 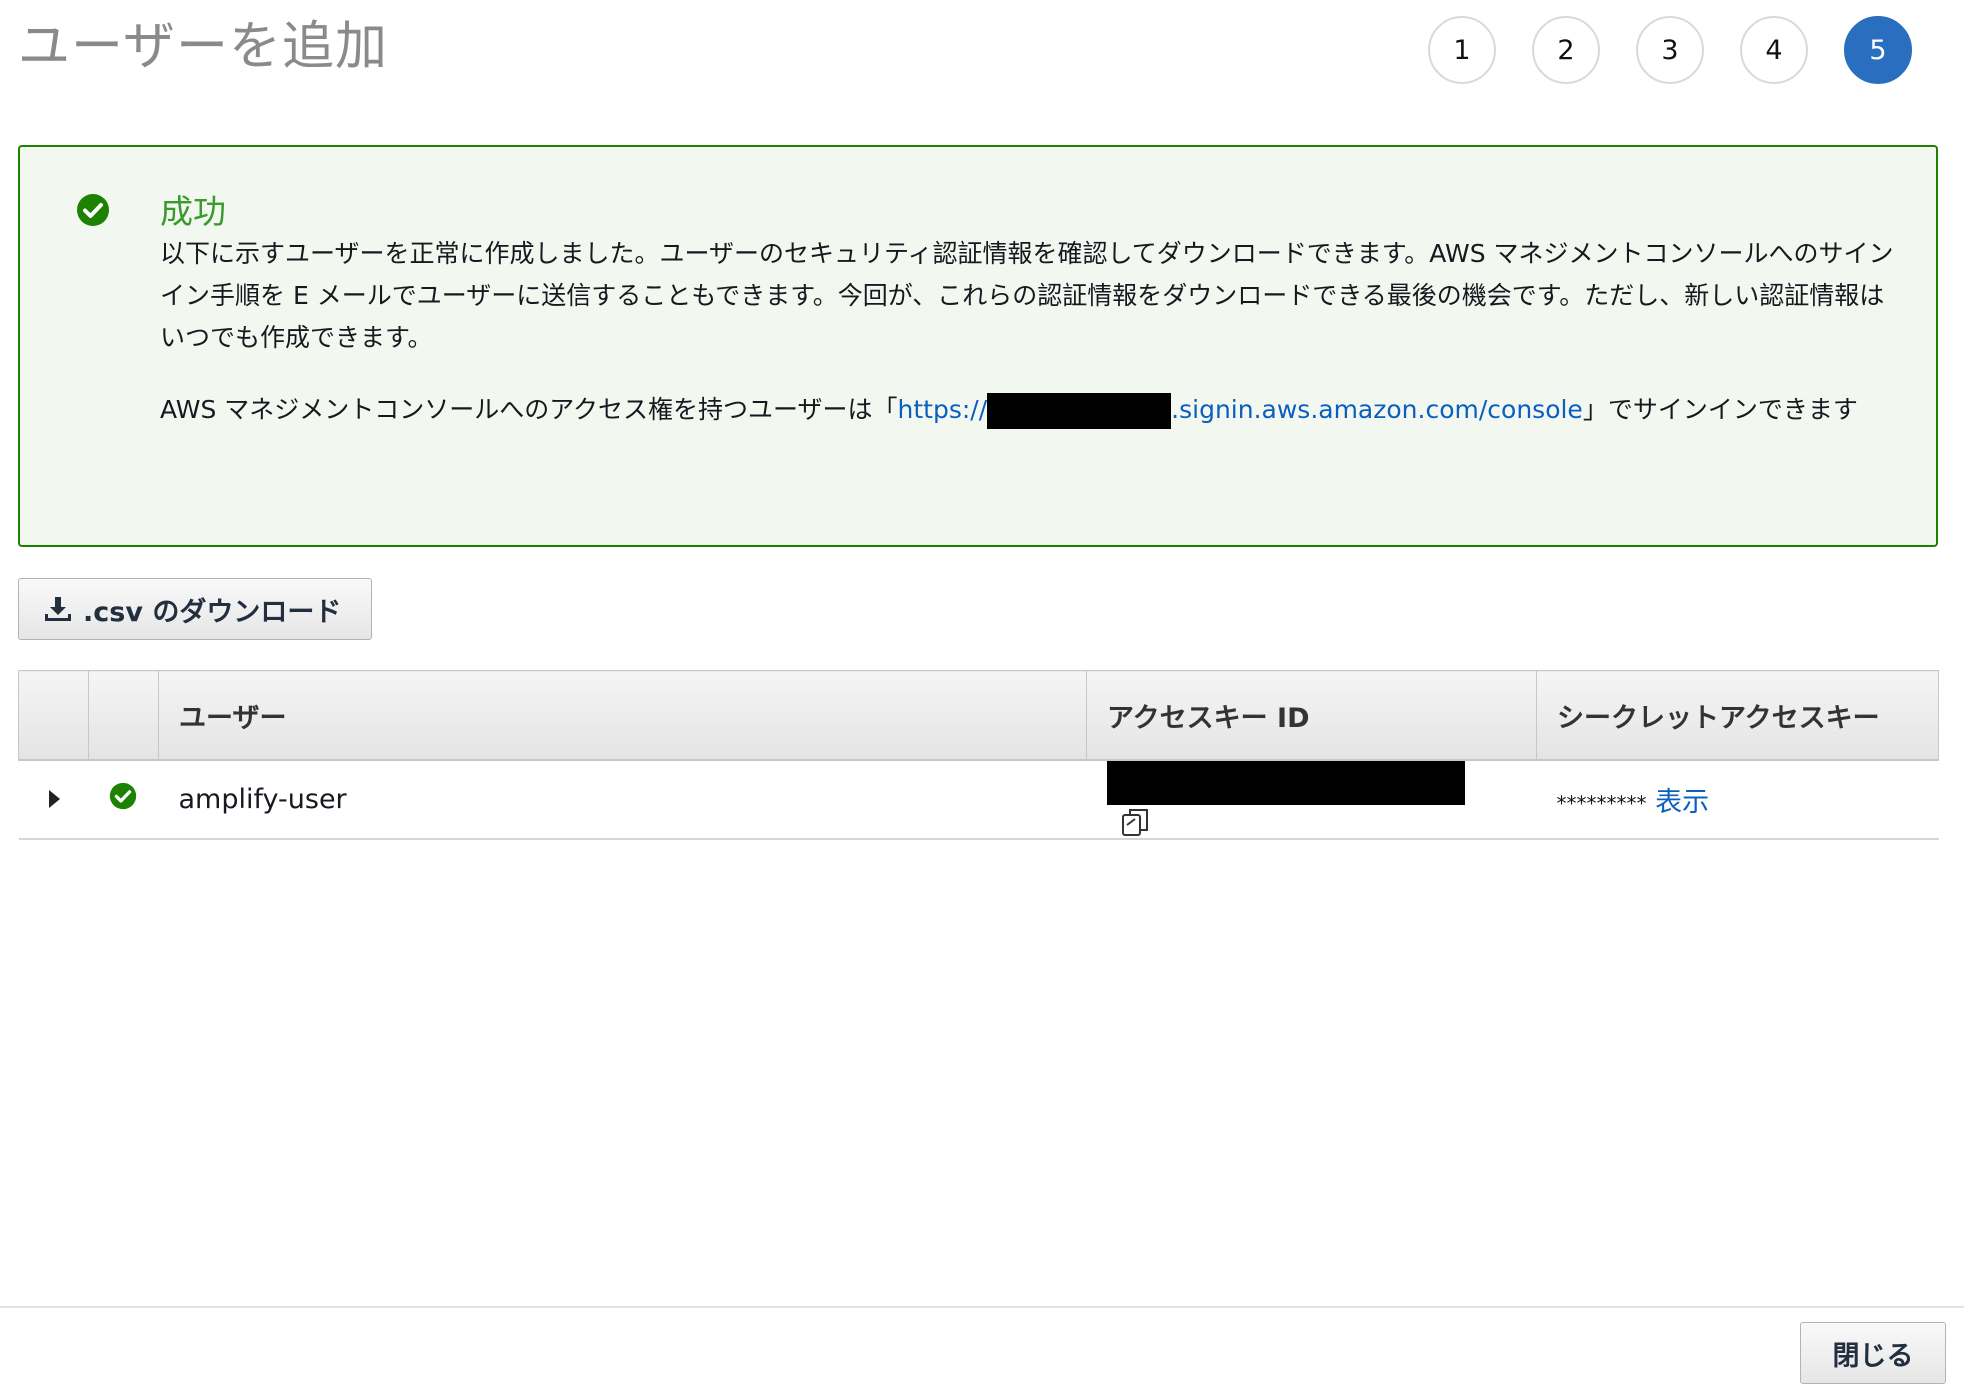 I want to click on download-csv-button: .csv のダウンロード, so click(x=195, y=609).